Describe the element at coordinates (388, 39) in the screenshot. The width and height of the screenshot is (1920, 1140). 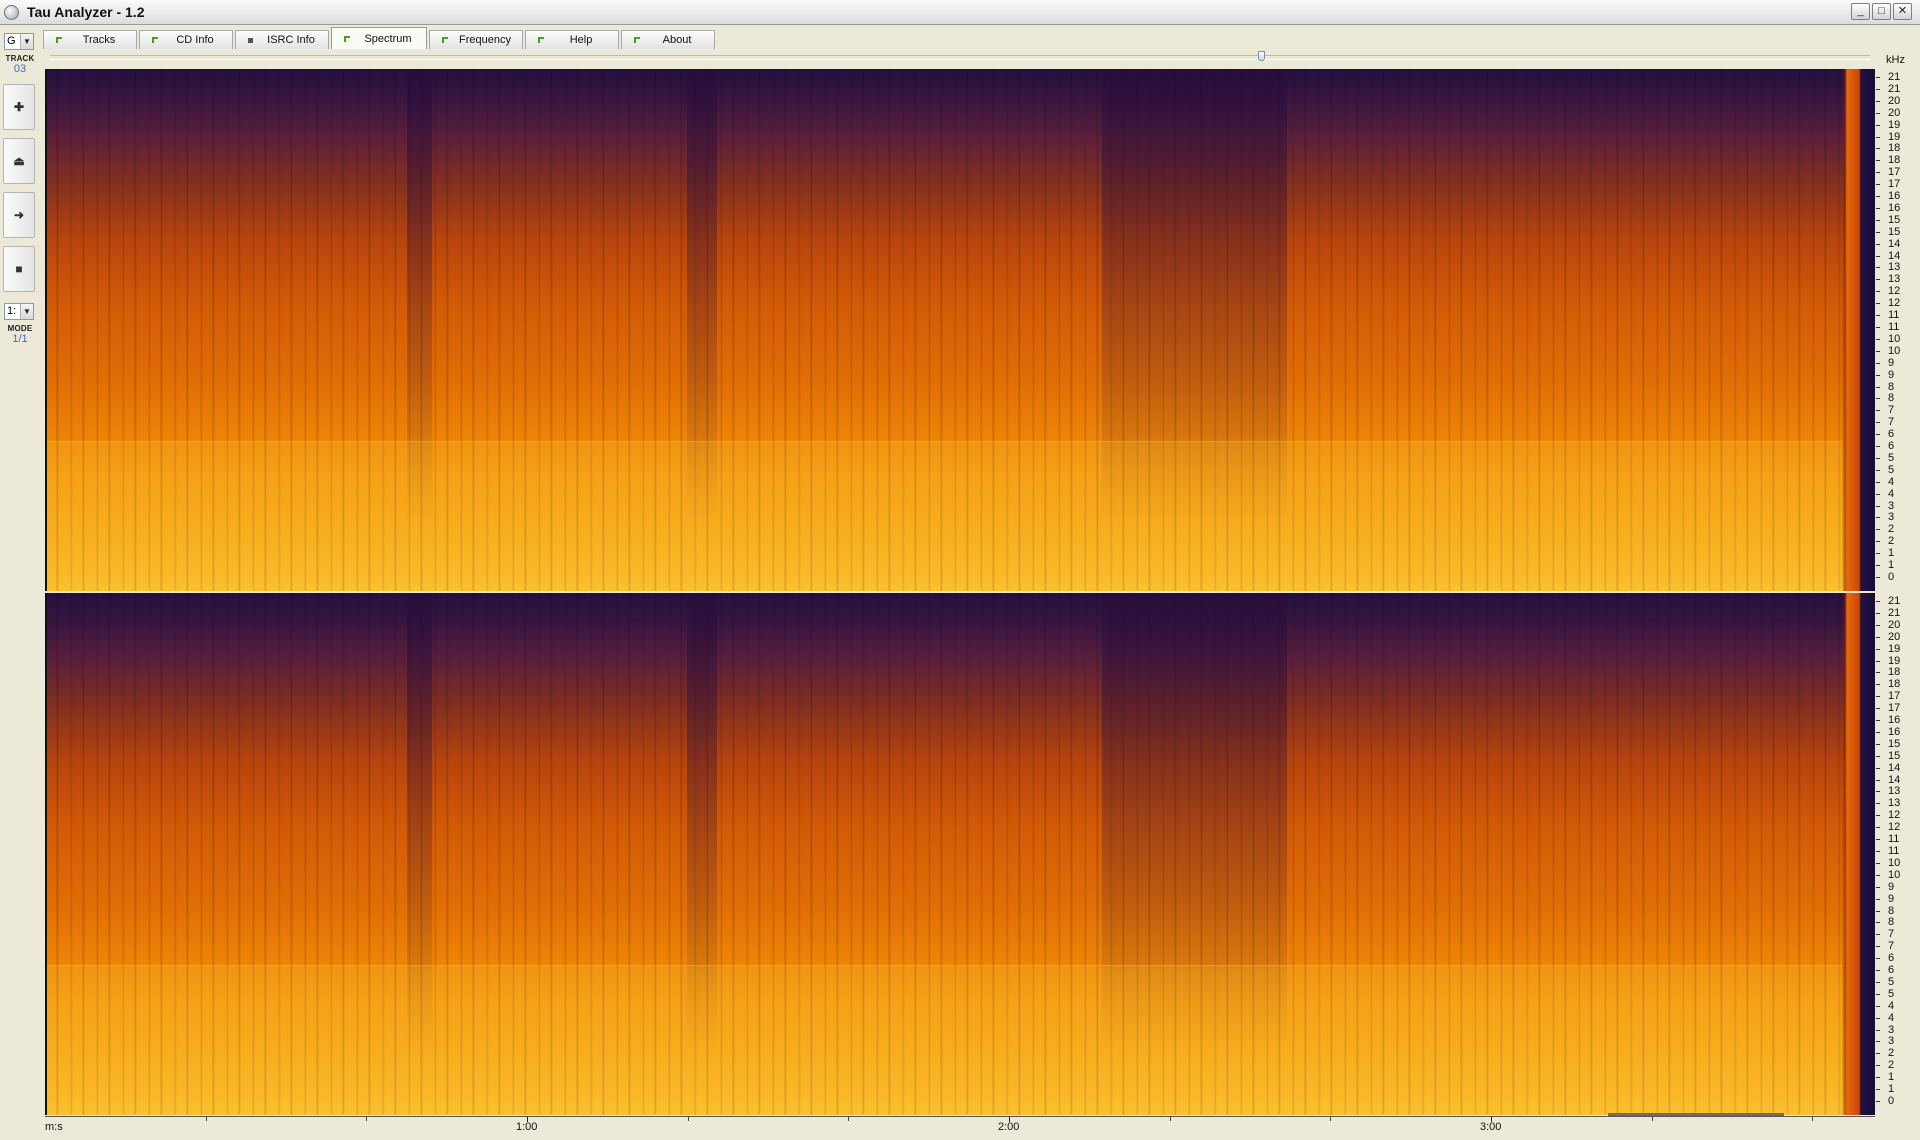
I see `tab-label: Spectrum` at that location.